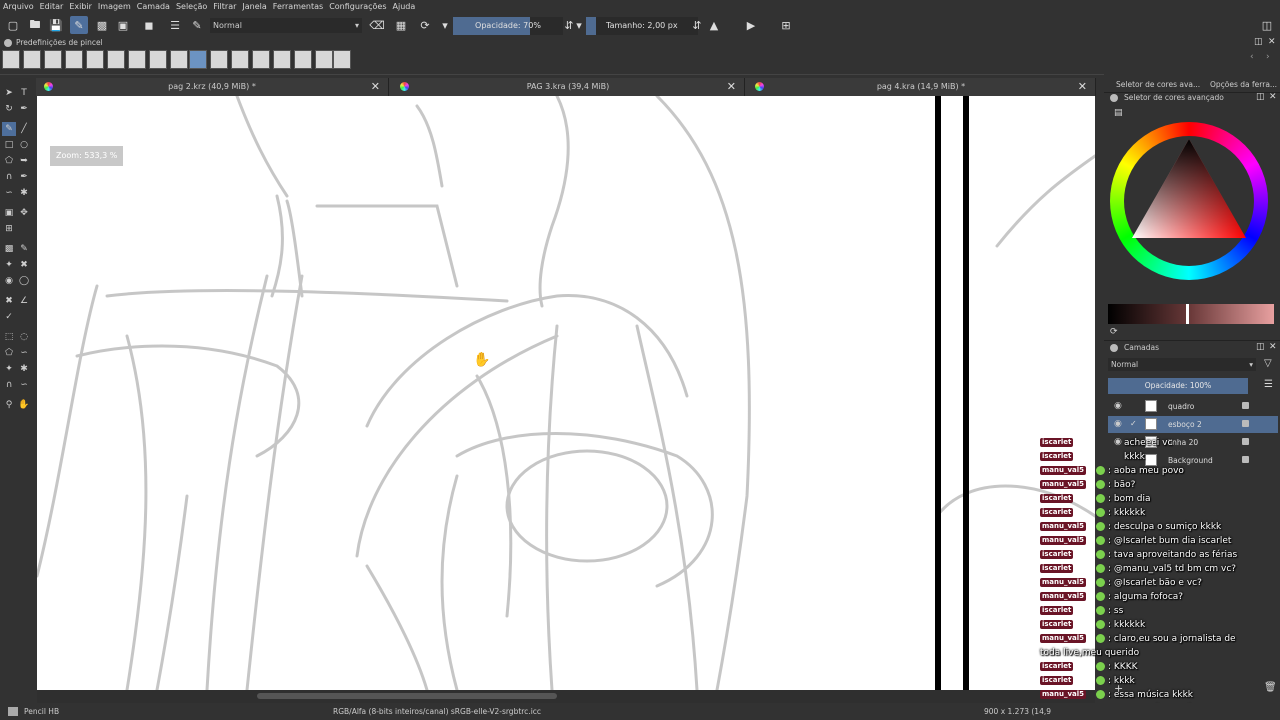 The height and width of the screenshot is (720, 1280). I want to click on brush-settings-icon: ☰, so click(175, 25).